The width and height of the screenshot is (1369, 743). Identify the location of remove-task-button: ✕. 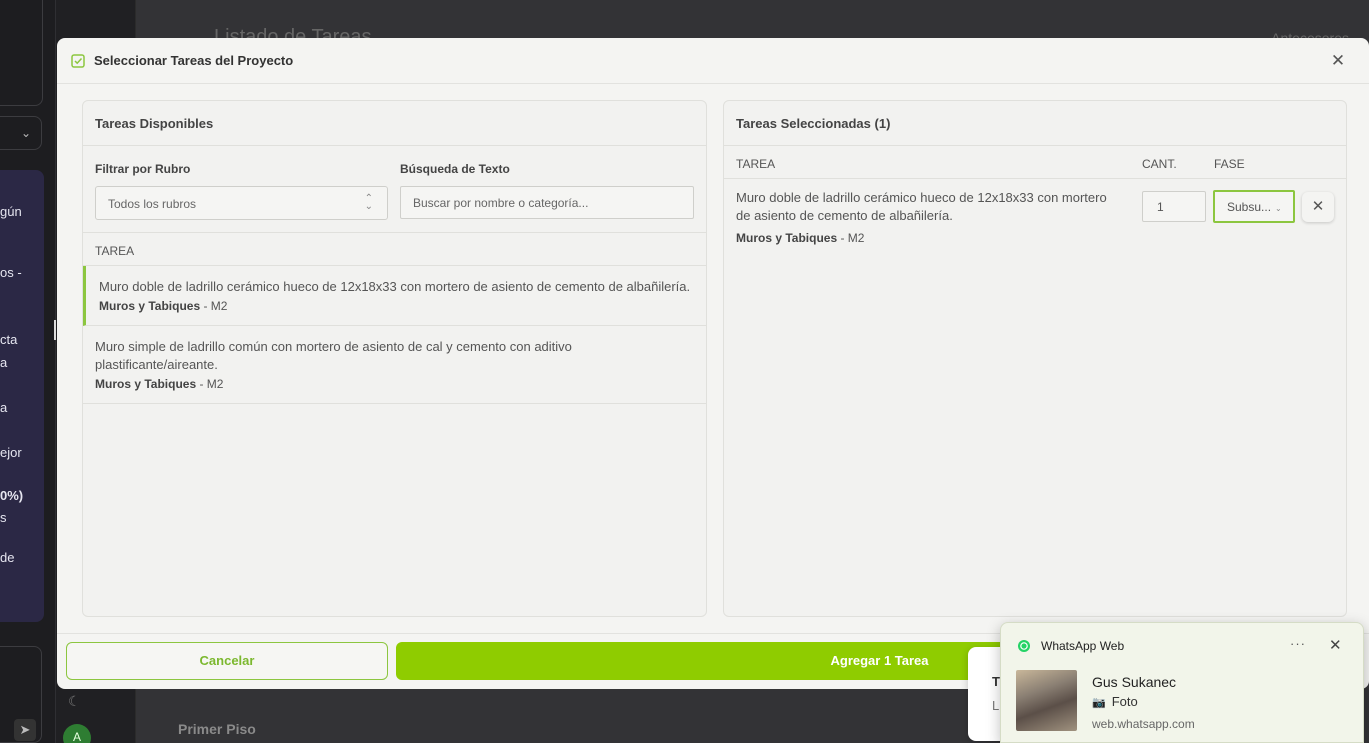
(1318, 207).